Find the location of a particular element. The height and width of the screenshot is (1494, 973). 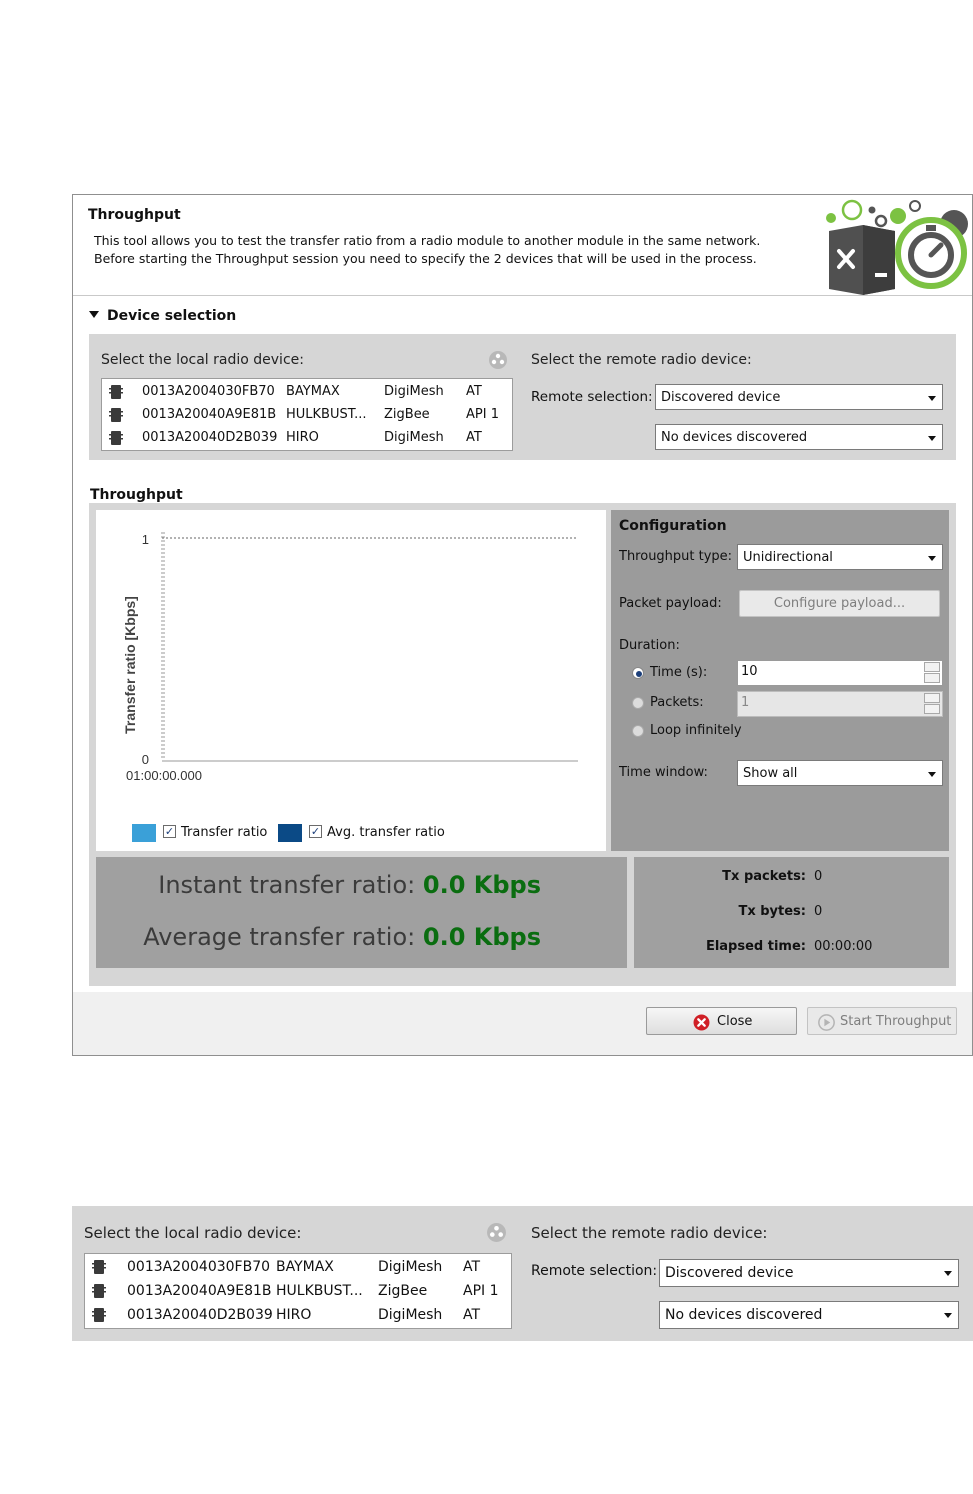

packets-radio is located at coordinates (638, 703).